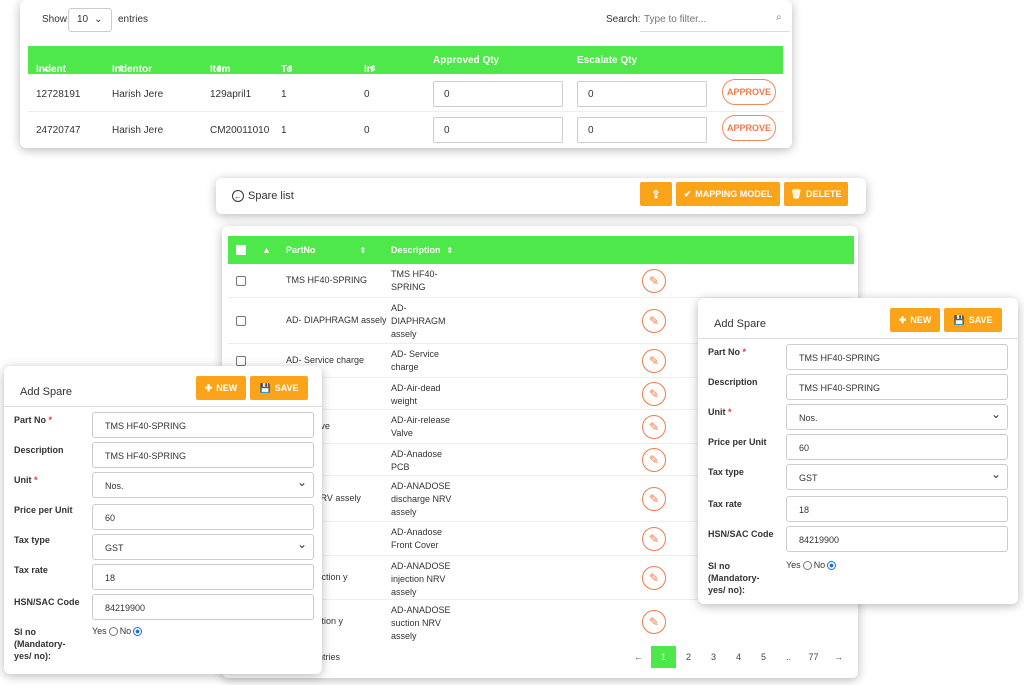 Image resolution: width=1024 pixels, height=685 pixels. What do you see at coordinates (33, 420) in the screenshot?
I see `part-no-label: Part No *` at bounding box center [33, 420].